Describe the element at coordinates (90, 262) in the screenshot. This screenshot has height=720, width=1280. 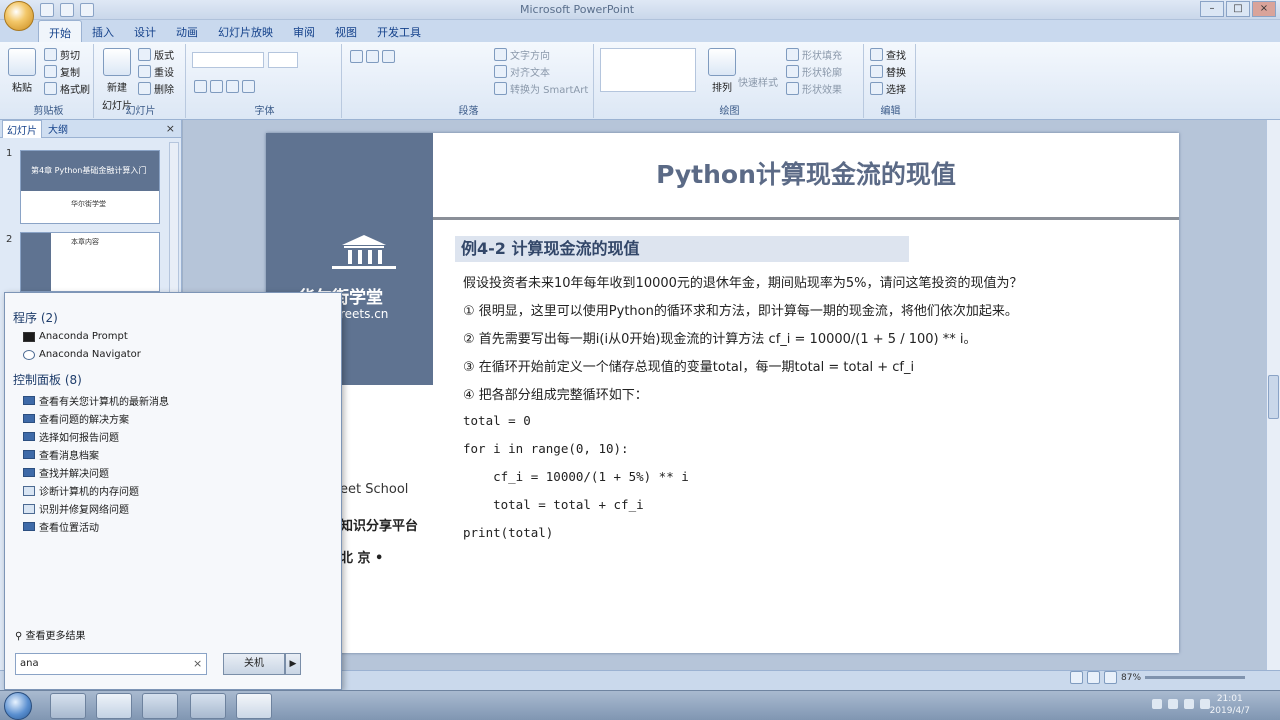
I see `slide-thumbnail-2: 本章内容` at that location.